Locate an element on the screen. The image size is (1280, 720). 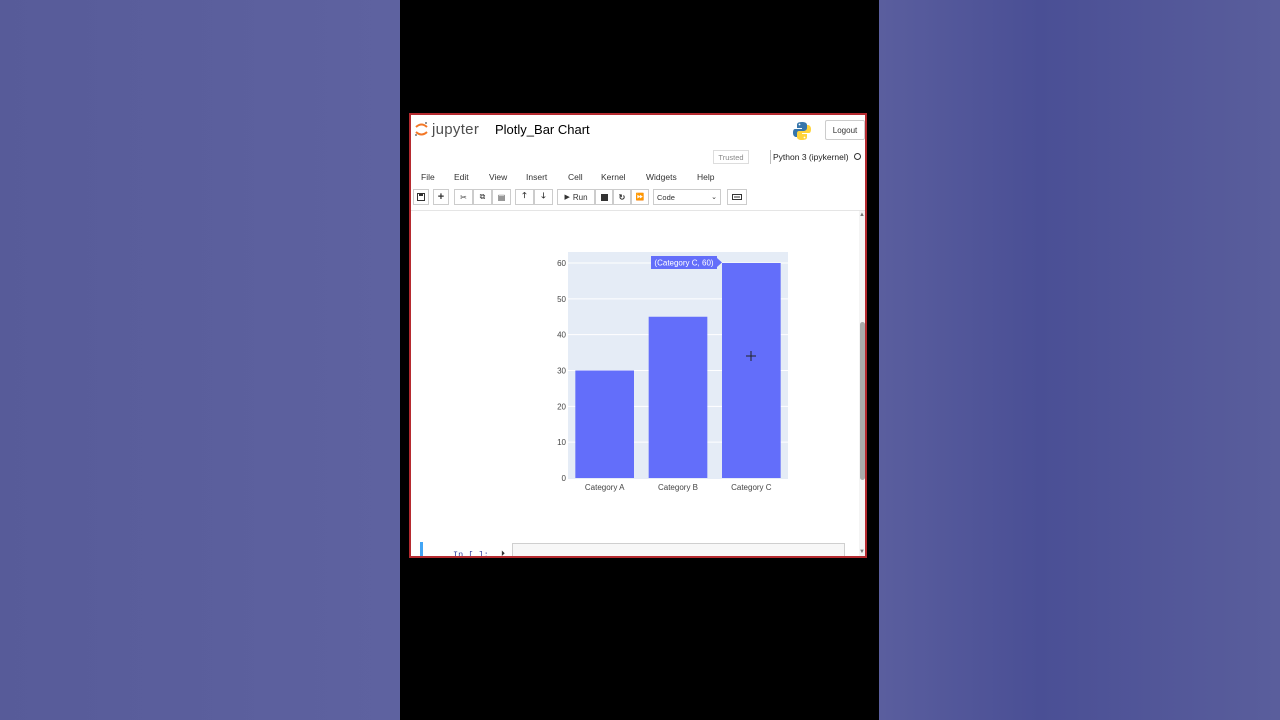
run-label: Run is located at coordinates (580, 197).